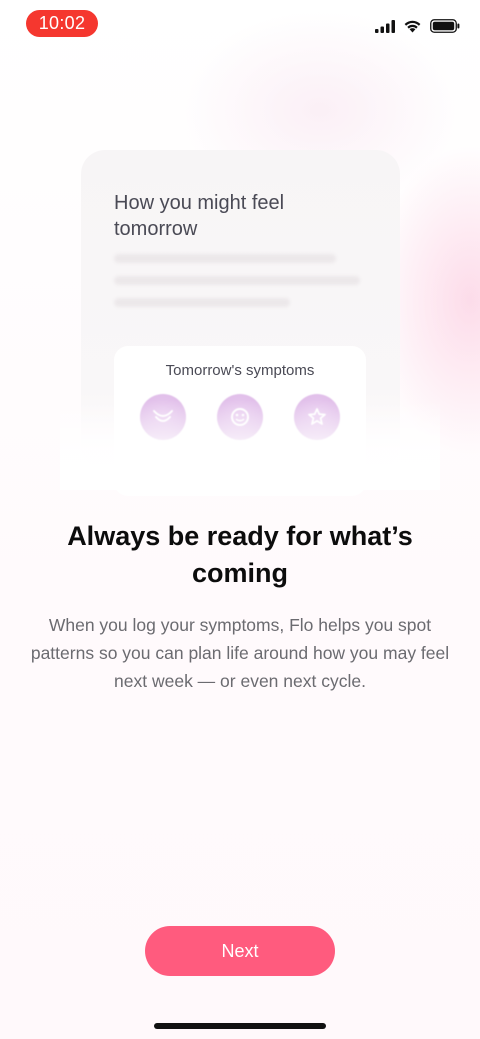 This screenshot has height=1039, width=480. Describe the element at coordinates (240, 24) in the screenshot. I see `status-bar: 10:02` at that location.